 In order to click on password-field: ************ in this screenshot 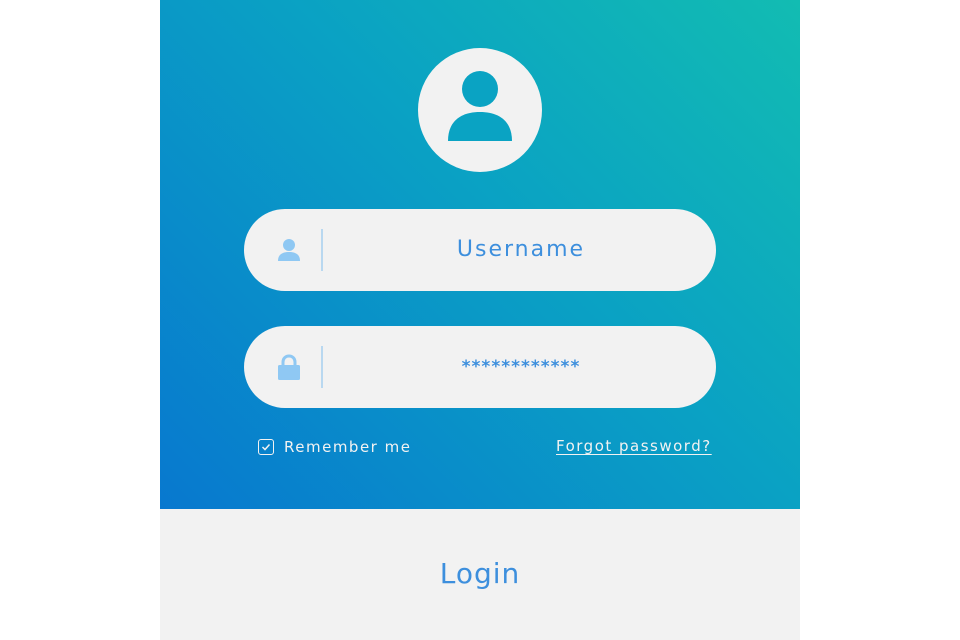, I will do `click(480, 367)`.